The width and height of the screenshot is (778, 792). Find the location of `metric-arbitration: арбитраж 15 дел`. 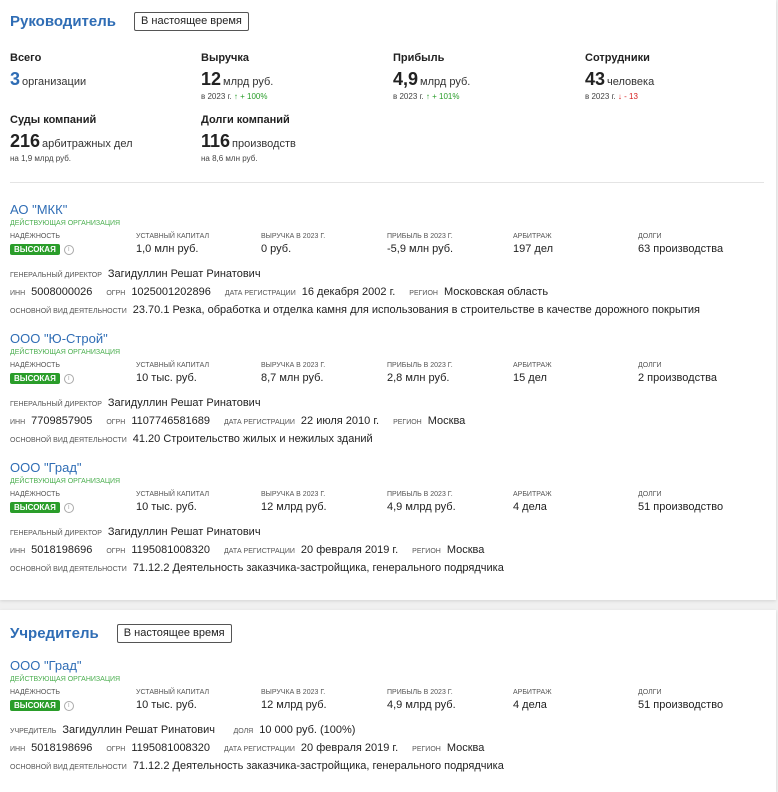

metric-arbitration: арбитраж 15 дел is located at coordinates (532, 373).